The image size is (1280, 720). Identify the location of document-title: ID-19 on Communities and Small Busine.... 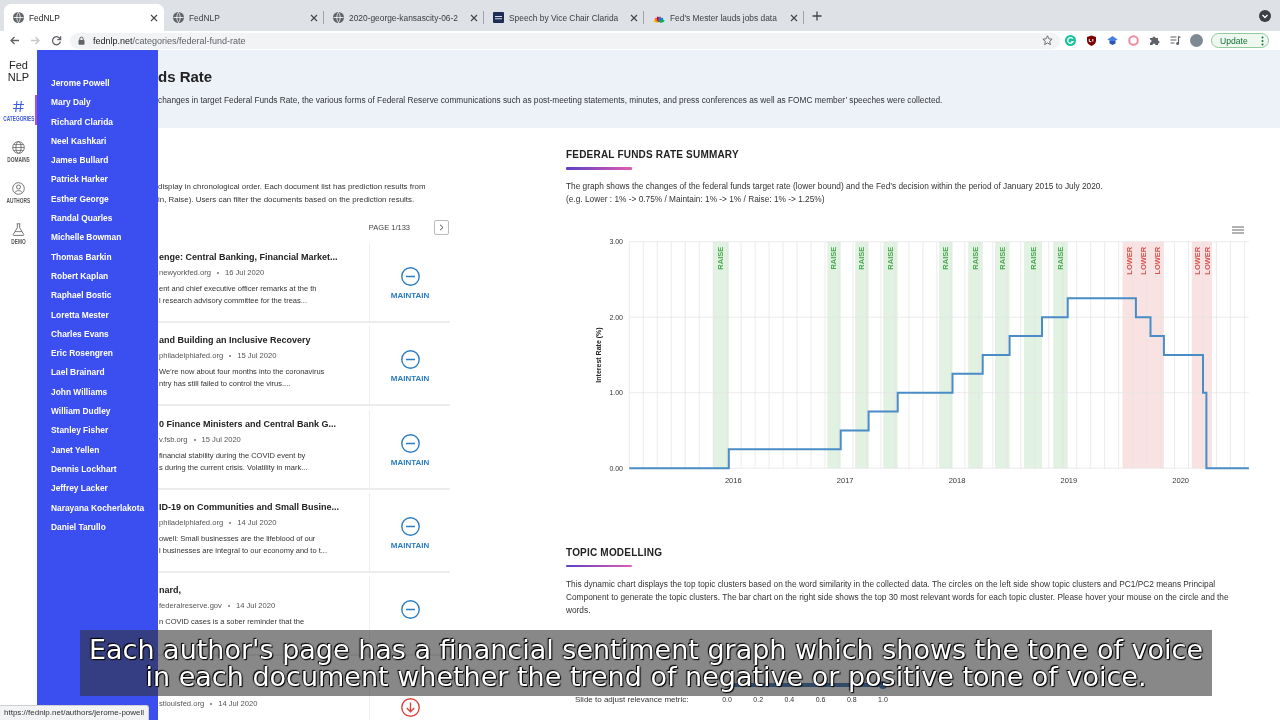
(249, 506).